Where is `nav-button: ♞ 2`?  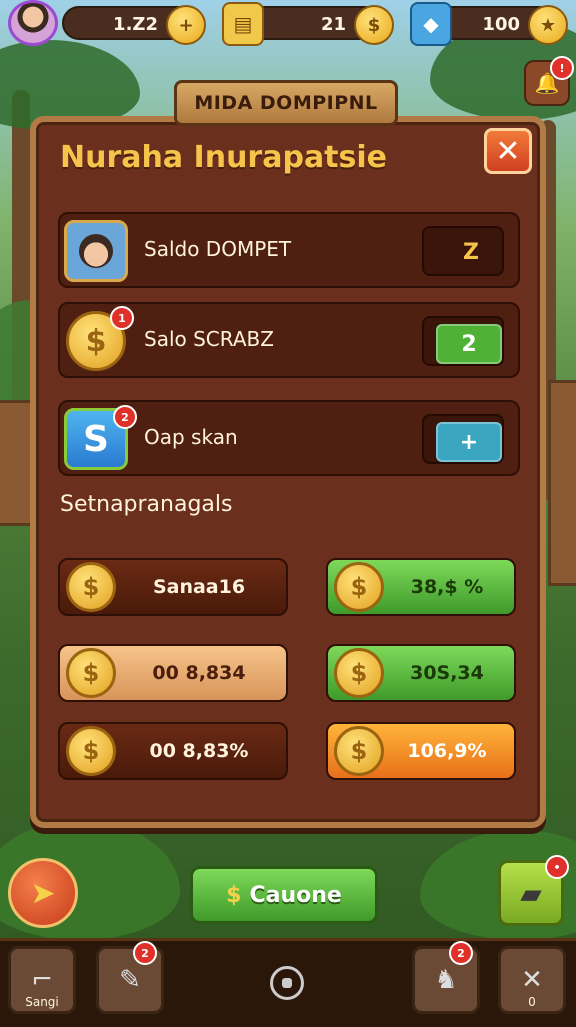 nav-button: ♞ 2 is located at coordinates (446, 977).